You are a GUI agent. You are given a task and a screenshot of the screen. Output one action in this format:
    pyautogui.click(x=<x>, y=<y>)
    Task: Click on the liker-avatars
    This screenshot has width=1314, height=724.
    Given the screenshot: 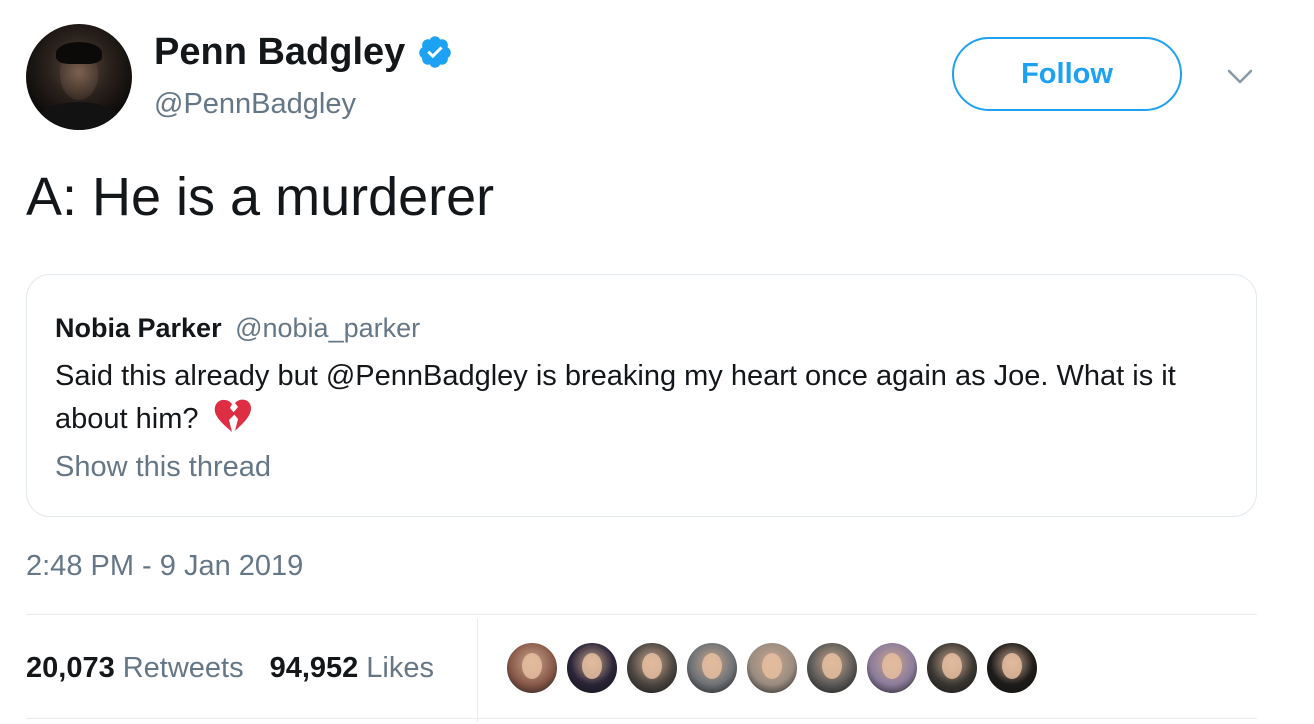 What is the action you would take?
    pyautogui.click(x=775, y=668)
    